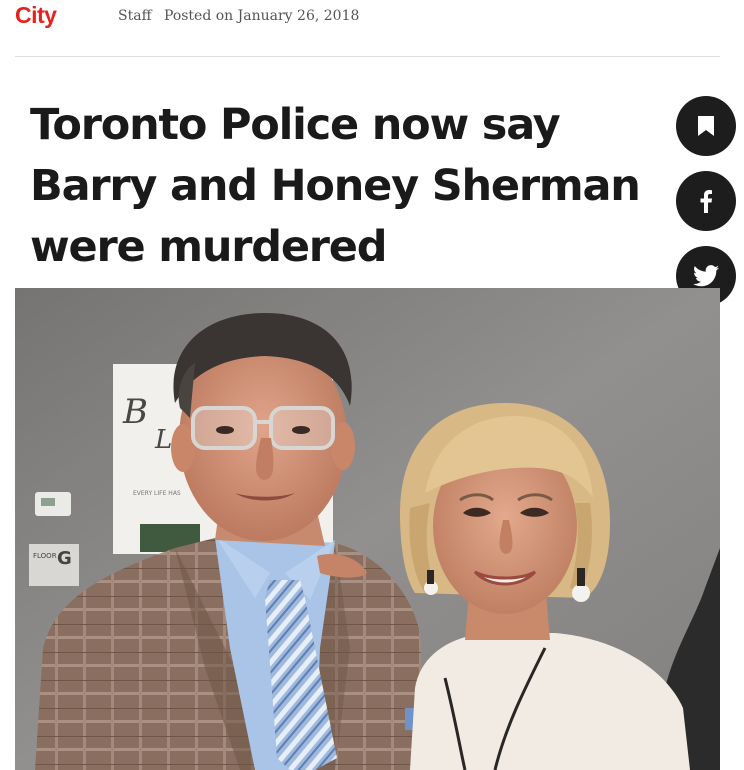 Image resolution: width=744 pixels, height=770 pixels. I want to click on bookmark-button, so click(706, 126).